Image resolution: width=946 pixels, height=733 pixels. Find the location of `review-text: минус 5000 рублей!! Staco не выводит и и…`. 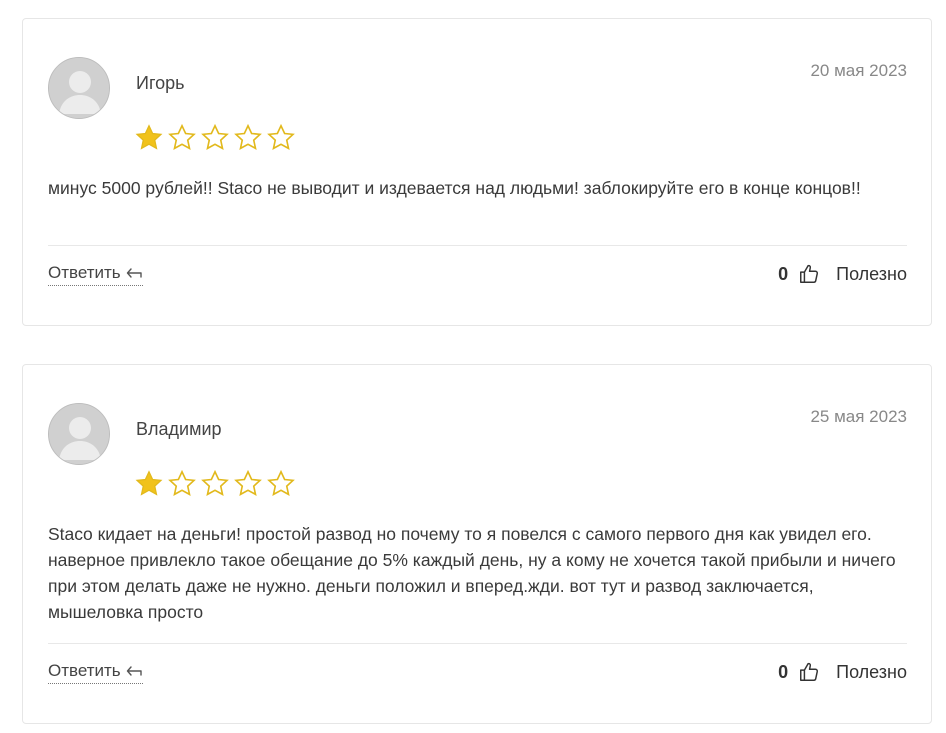

review-text: минус 5000 рублей!! Staco не выводит и и… is located at coordinates (454, 188).